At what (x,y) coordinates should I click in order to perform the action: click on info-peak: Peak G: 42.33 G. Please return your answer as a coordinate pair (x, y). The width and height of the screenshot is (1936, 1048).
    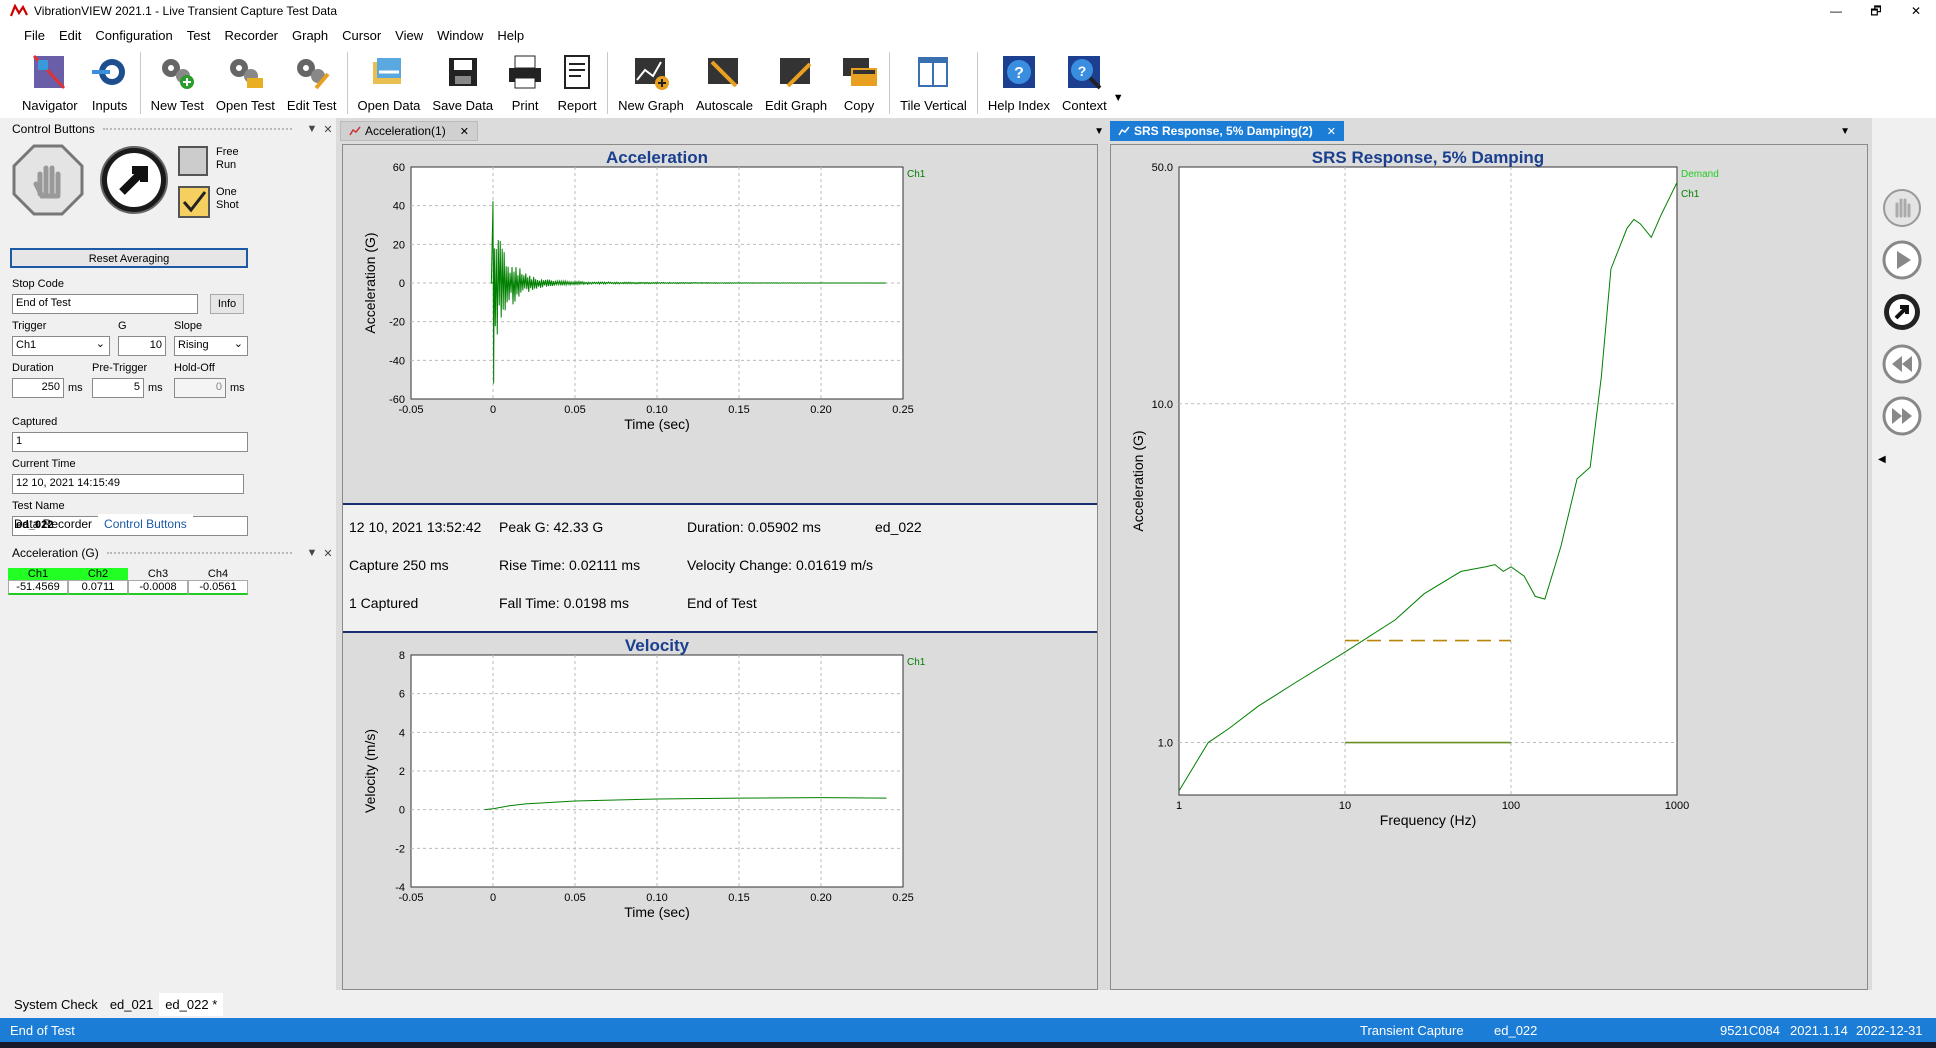
    Looking at the image, I should click on (551, 527).